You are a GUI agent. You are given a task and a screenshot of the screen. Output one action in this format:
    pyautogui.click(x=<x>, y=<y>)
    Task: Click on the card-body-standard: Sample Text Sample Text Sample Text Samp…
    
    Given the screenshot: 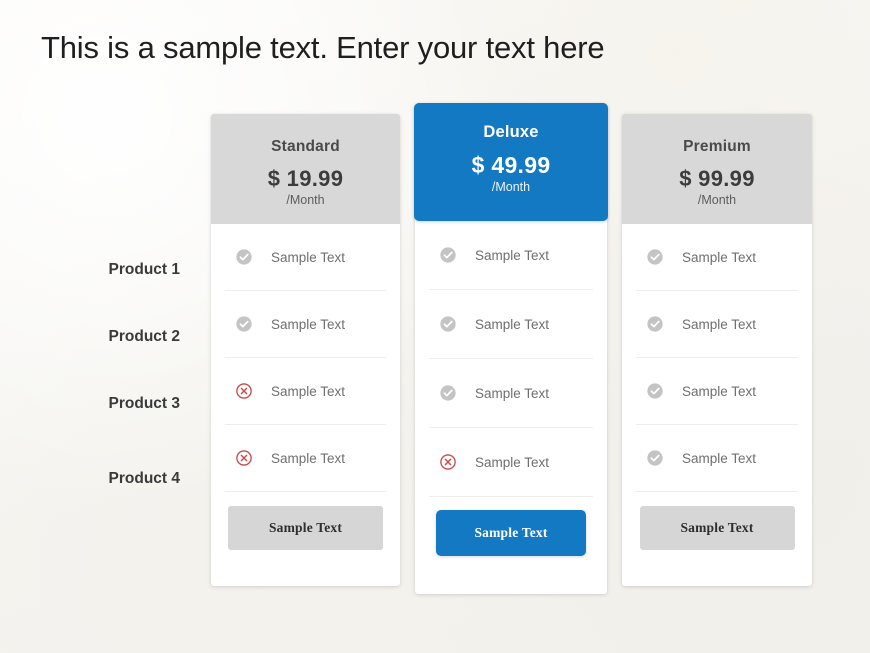 What is the action you would take?
    pyautogui.click(x=305, y=405)
    